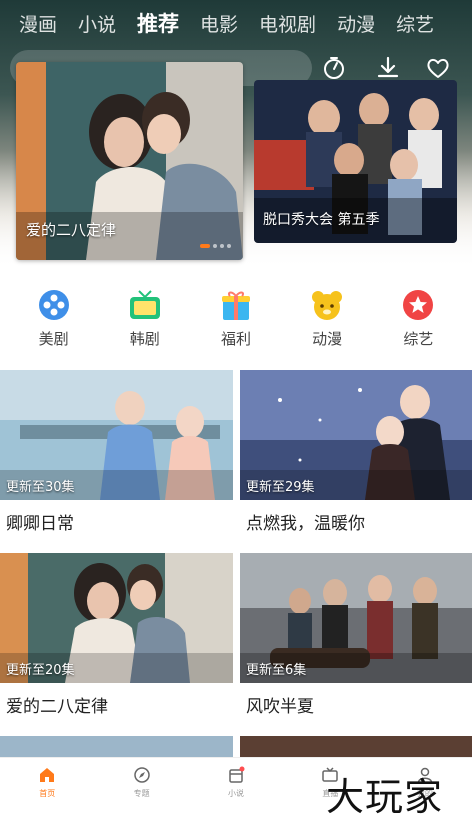  Describe the element at coordinates (236, 788) in the screenshot. I see `nav-novel: 小说` at that location.